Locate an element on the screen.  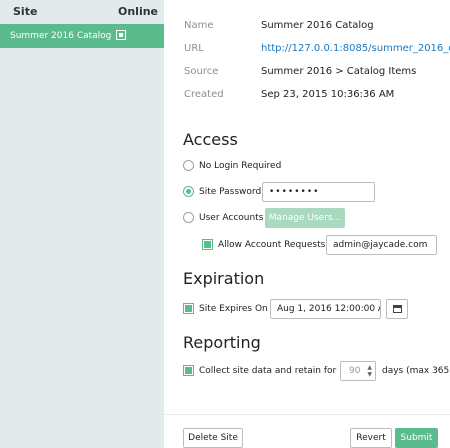
site-password-radio is located at coordinates (188, 191).